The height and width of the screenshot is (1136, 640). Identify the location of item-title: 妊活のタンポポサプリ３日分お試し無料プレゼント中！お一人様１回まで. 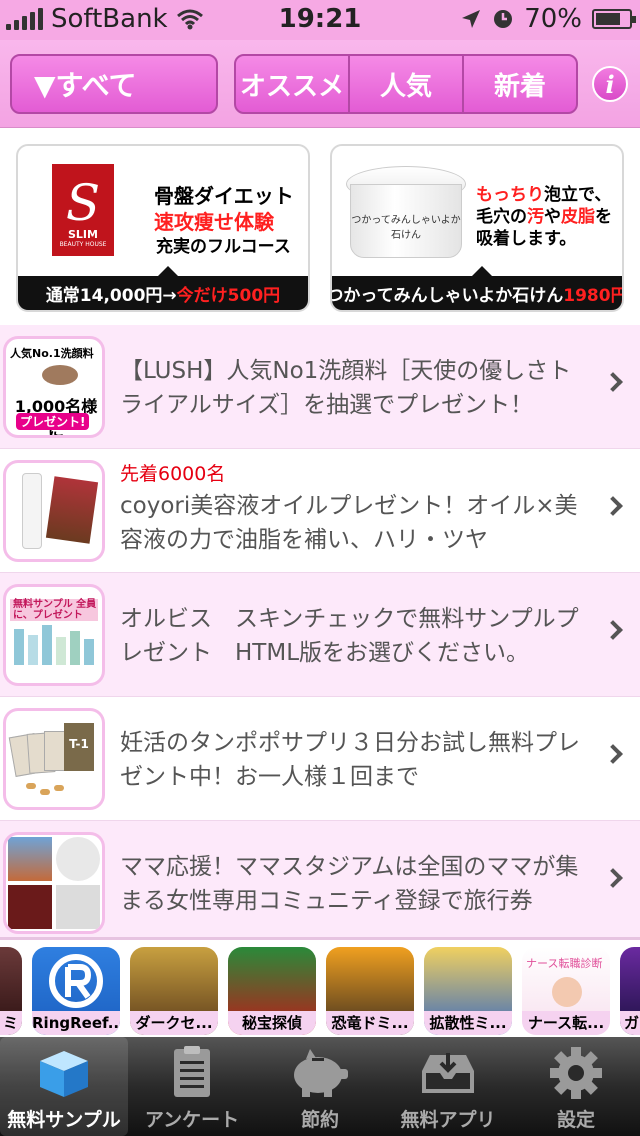
(350, 760).